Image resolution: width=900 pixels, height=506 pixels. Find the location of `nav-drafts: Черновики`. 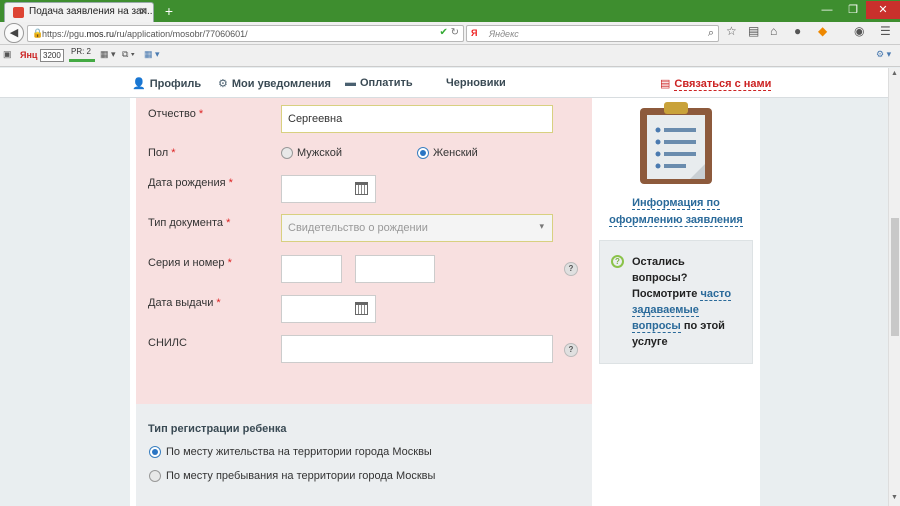

nav-drafts: Черновики is located at coordinates (476, 83).